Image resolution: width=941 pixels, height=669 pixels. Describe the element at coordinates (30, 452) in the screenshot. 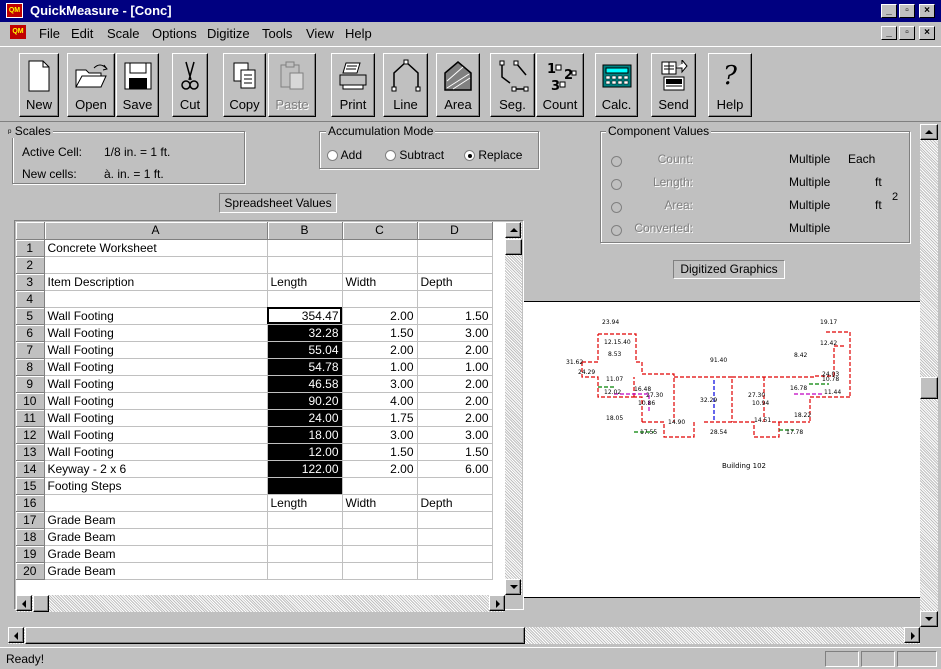

I see `row-header: 13` at that location.